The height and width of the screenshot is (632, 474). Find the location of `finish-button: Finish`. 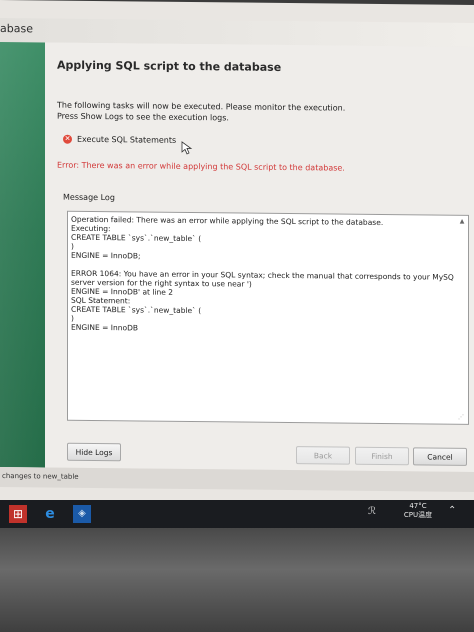

finish-button: Finish is located at coordinates (382, 456).